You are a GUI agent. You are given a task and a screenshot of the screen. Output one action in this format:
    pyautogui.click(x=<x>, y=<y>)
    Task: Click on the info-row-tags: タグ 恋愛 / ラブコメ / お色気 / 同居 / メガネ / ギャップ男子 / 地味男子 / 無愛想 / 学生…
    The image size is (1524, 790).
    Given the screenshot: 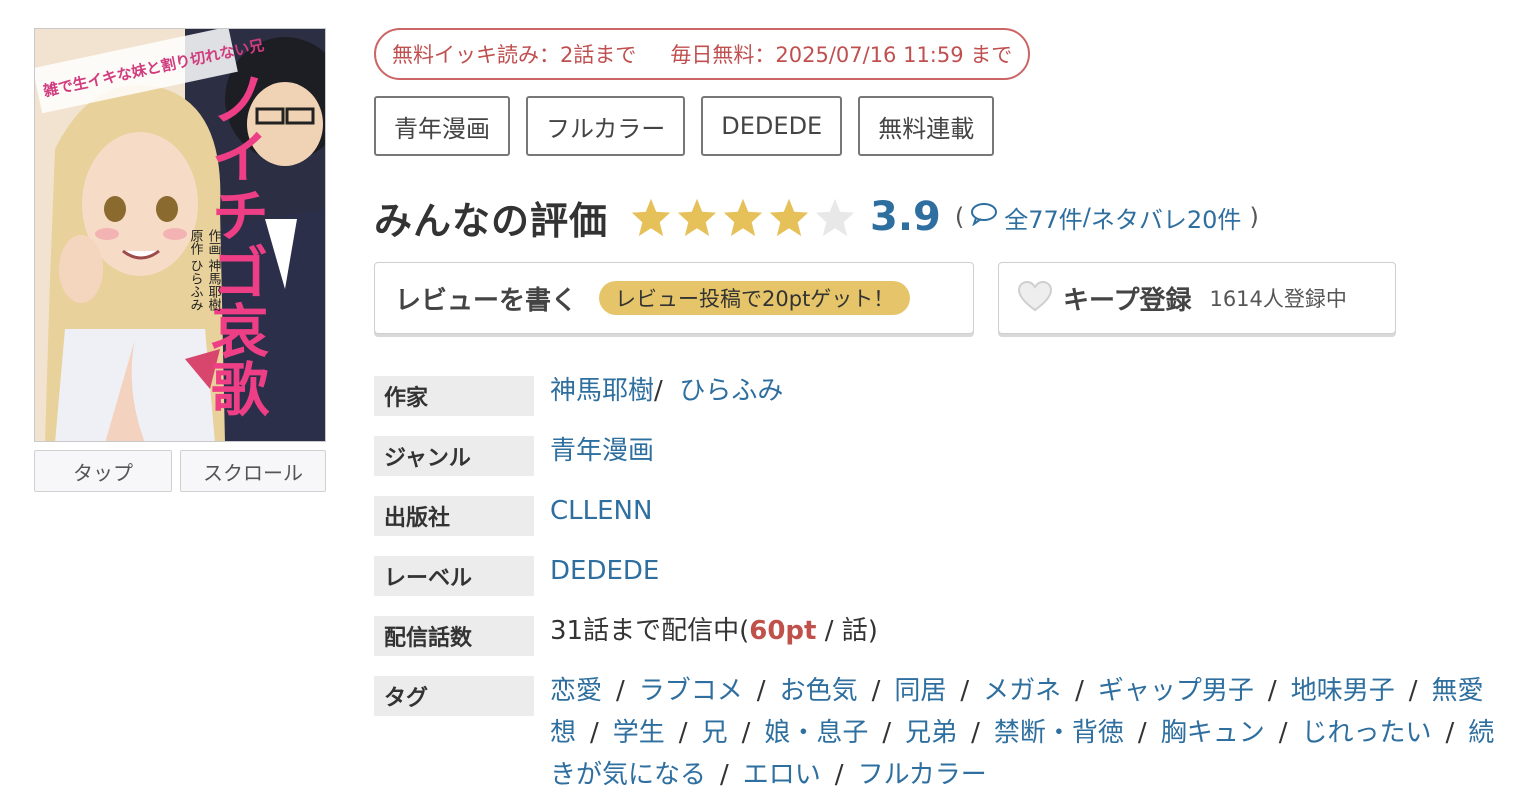 What is the action you would take?
    pyautogui.click(x=939, y=730)
    